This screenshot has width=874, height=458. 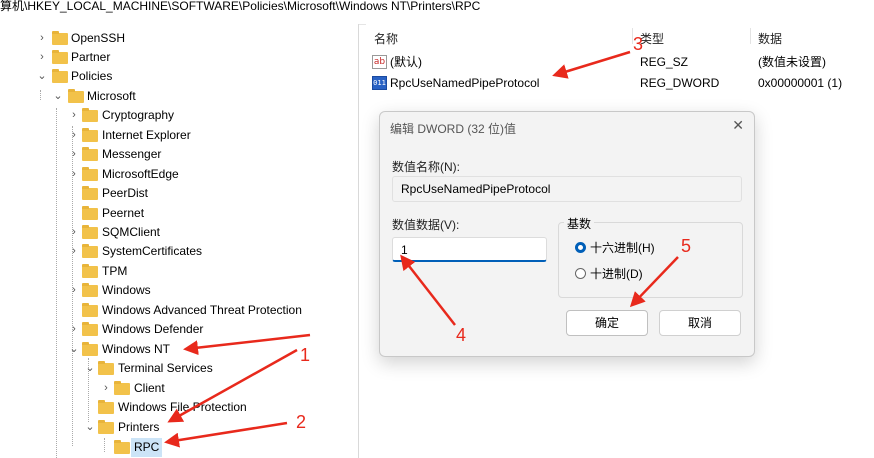 What do you see at coordinates (580, 248) in the screenshot?
I see `radio-selected-icon` at bounding box center [580, 248].